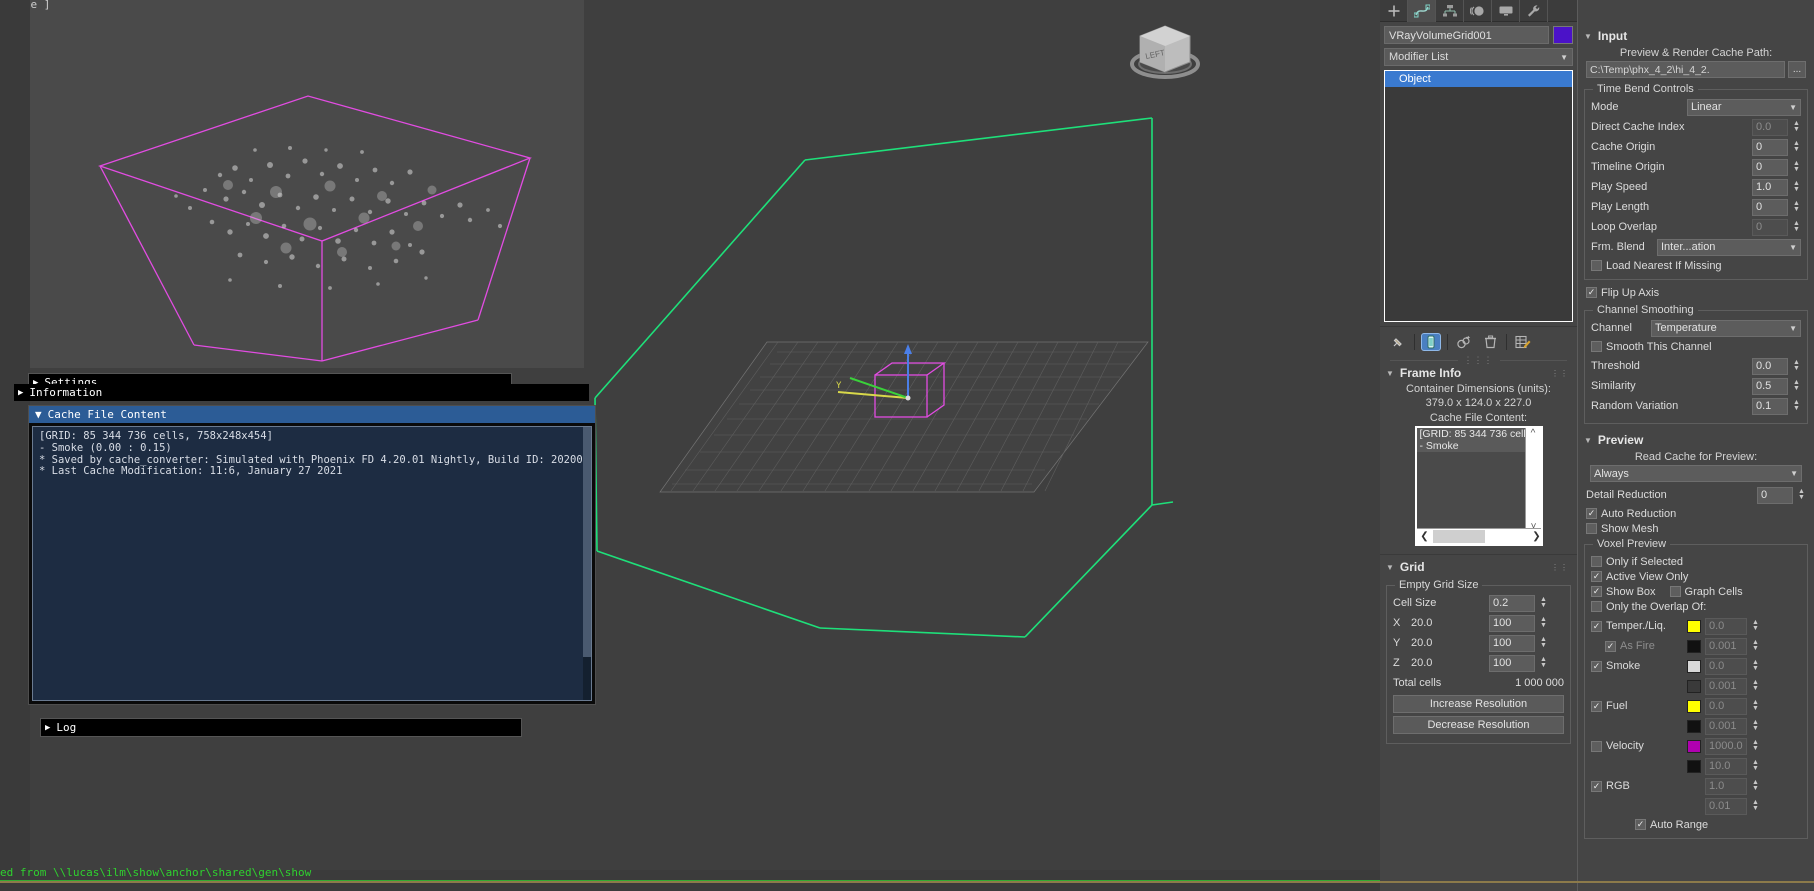  What do you see at coordinates (1726, 626) in the screenshot?
I see `temper-liq-value: 0.0` at bounding box center [1726, 626].